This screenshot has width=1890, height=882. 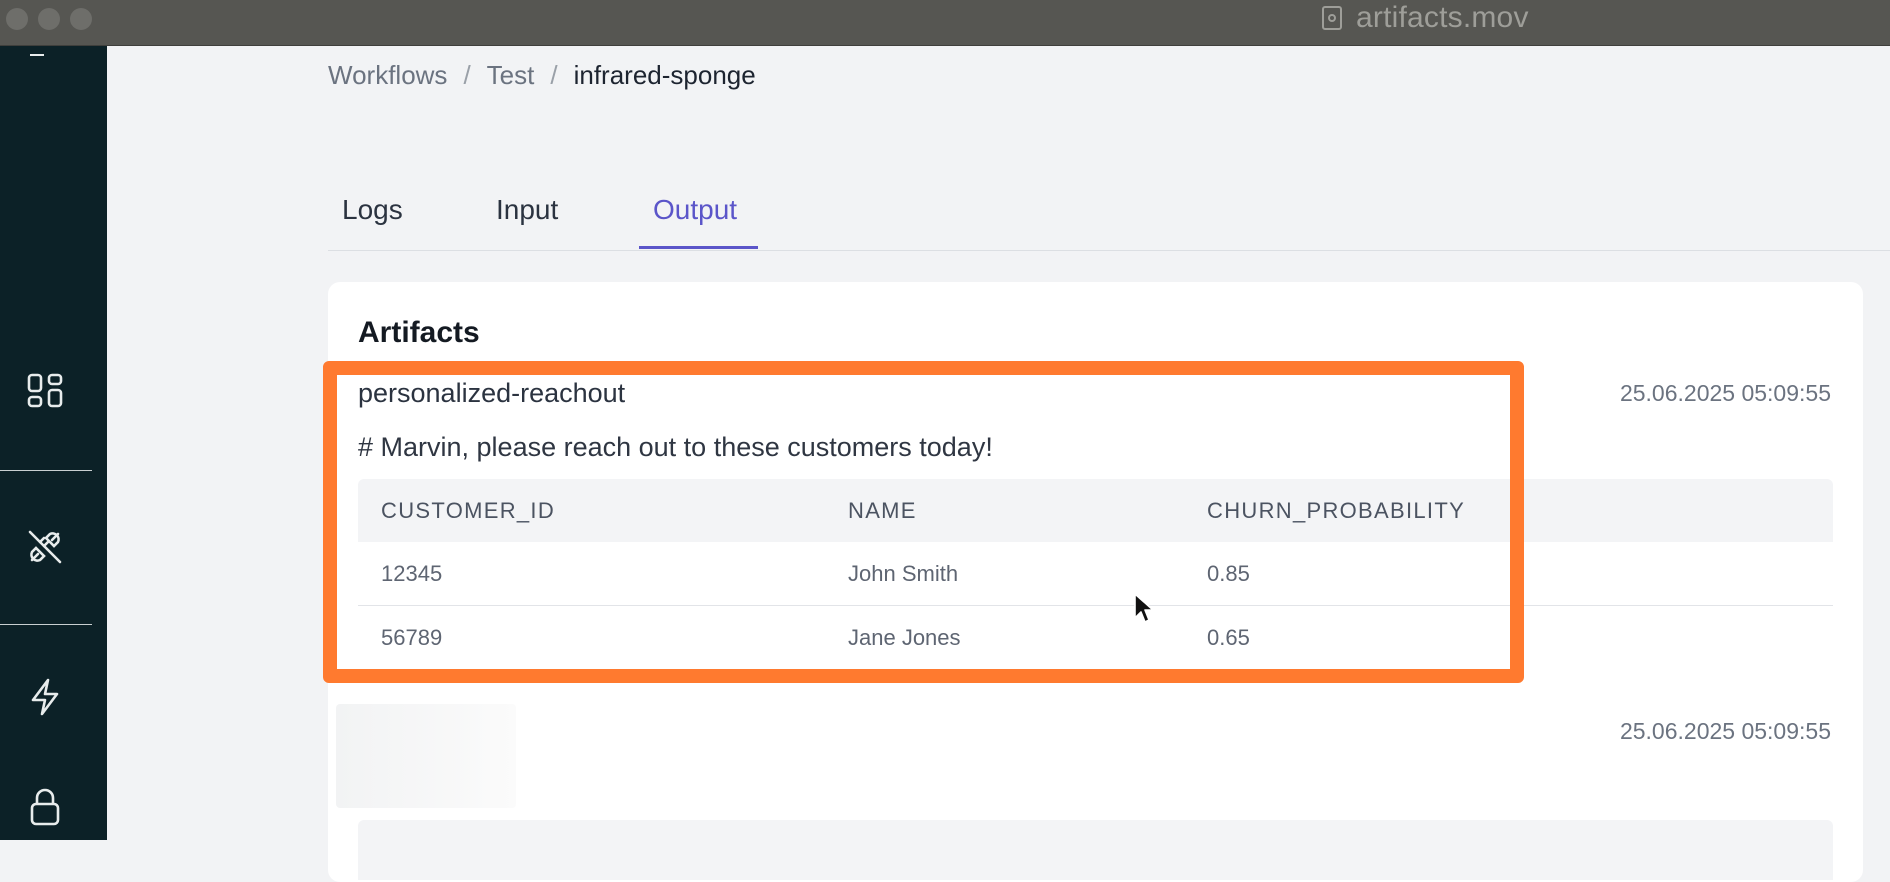 I want to click on active-tab-indicator, so click(x=698, y=247).